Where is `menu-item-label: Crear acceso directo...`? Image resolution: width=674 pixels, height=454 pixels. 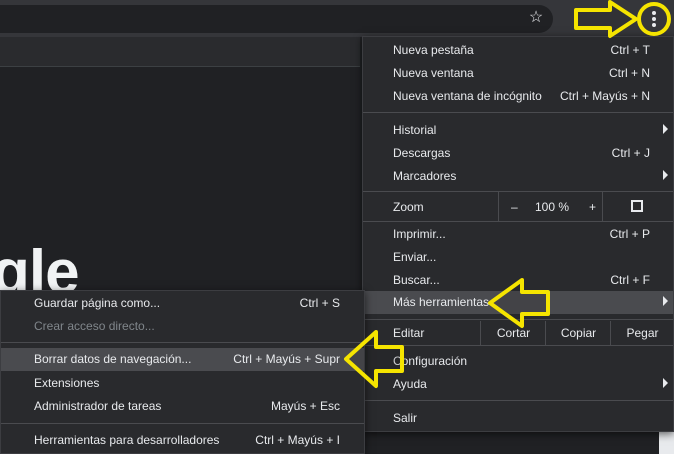
menu-item-label: Crear acceso directo... is located at coordinates (94, 326).